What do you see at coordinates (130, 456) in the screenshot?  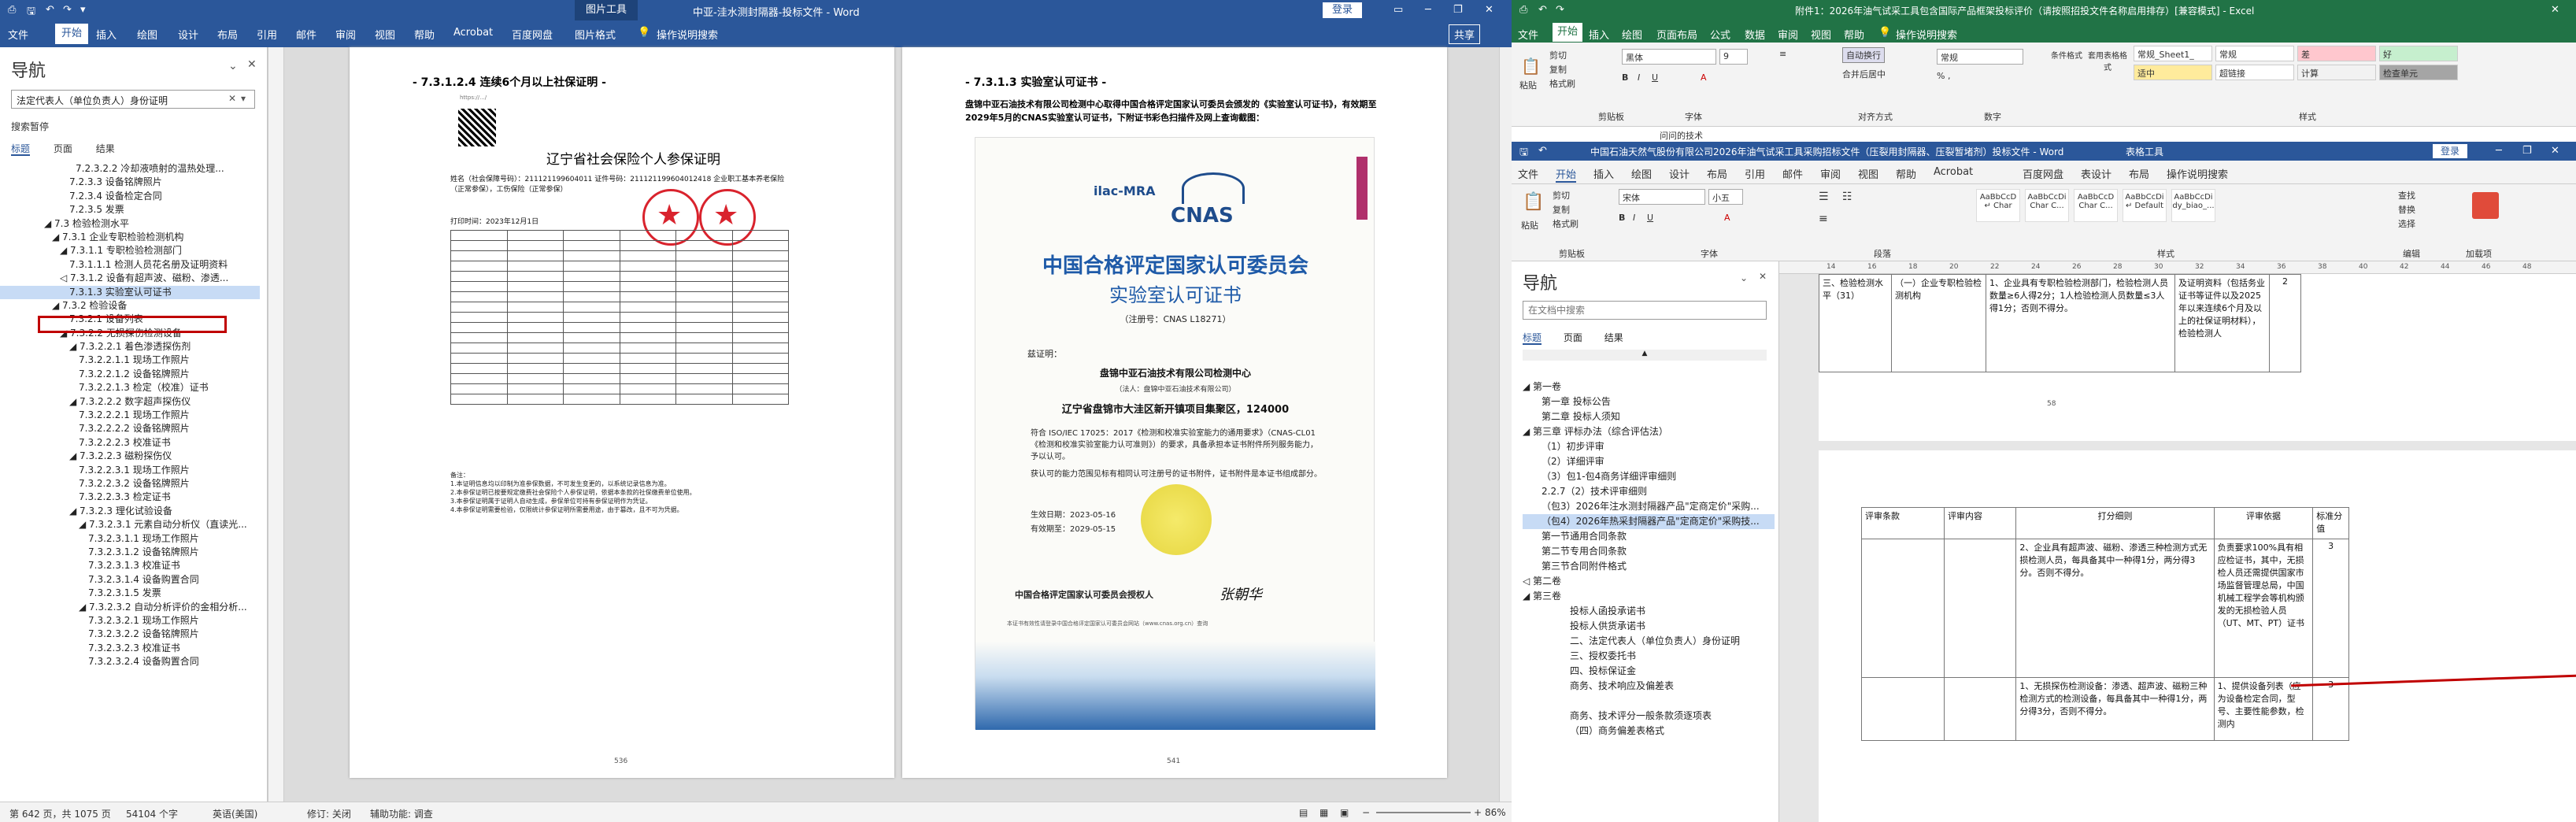 I see `nav-heading-item: ◢ 7.3.2.2.3 磁粉探伤仪` at bounding box center [130, 456].